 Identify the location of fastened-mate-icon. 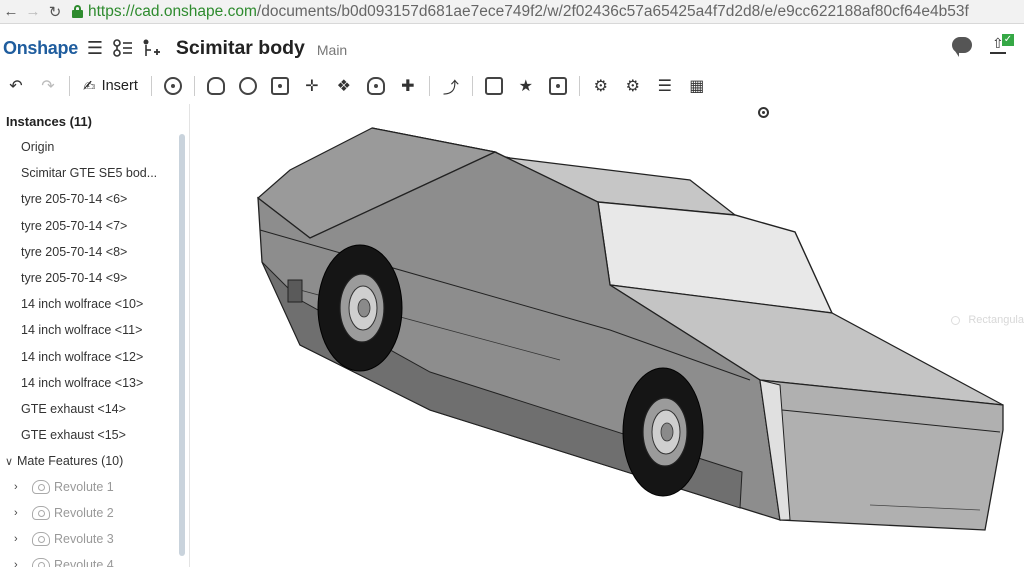
(216, 86).